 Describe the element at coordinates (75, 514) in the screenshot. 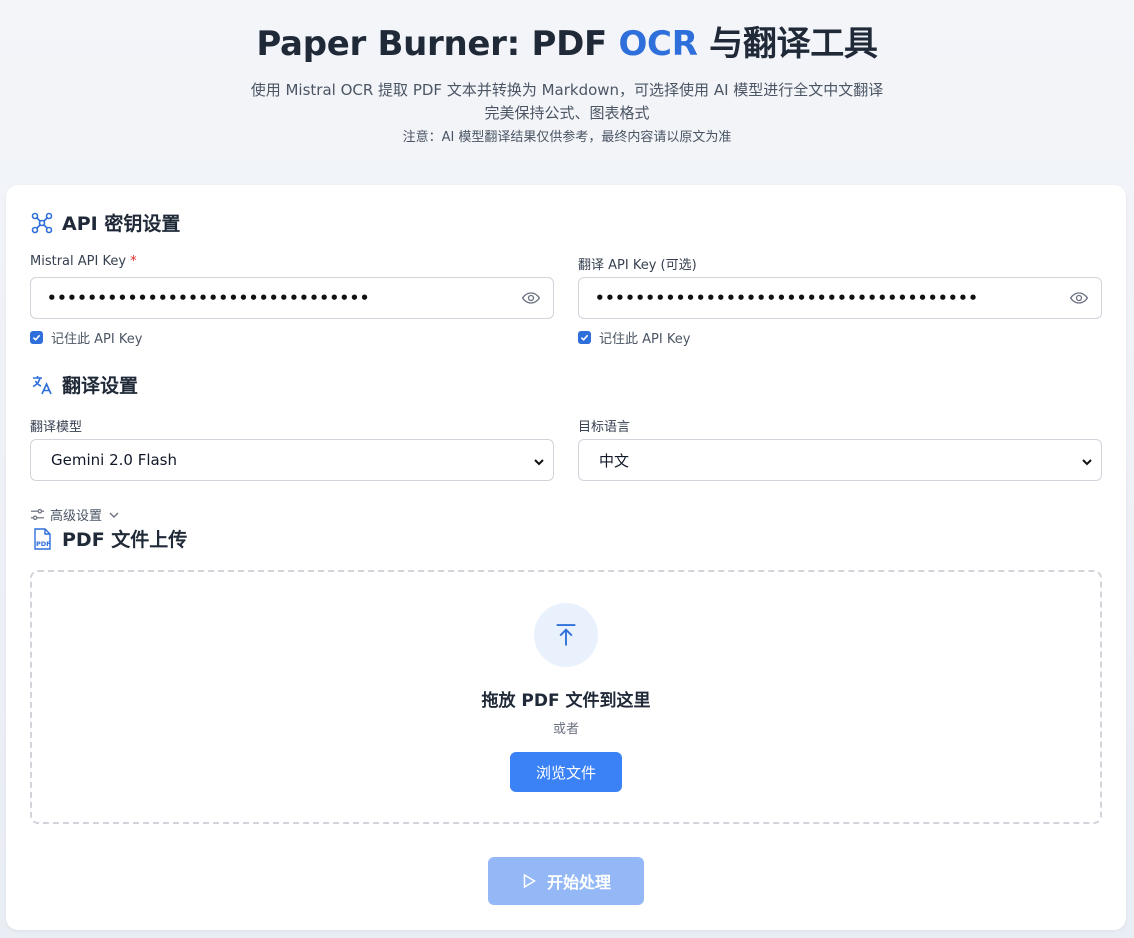

I see `advanced-settings-toggle: 高级设置` at that location.